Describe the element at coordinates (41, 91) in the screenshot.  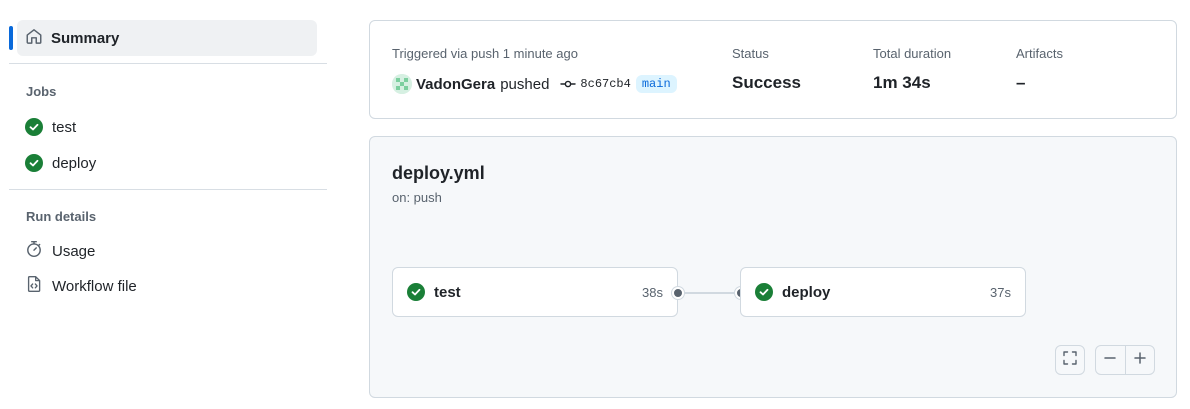
I see `jobs-heading: Jobs` at that location.